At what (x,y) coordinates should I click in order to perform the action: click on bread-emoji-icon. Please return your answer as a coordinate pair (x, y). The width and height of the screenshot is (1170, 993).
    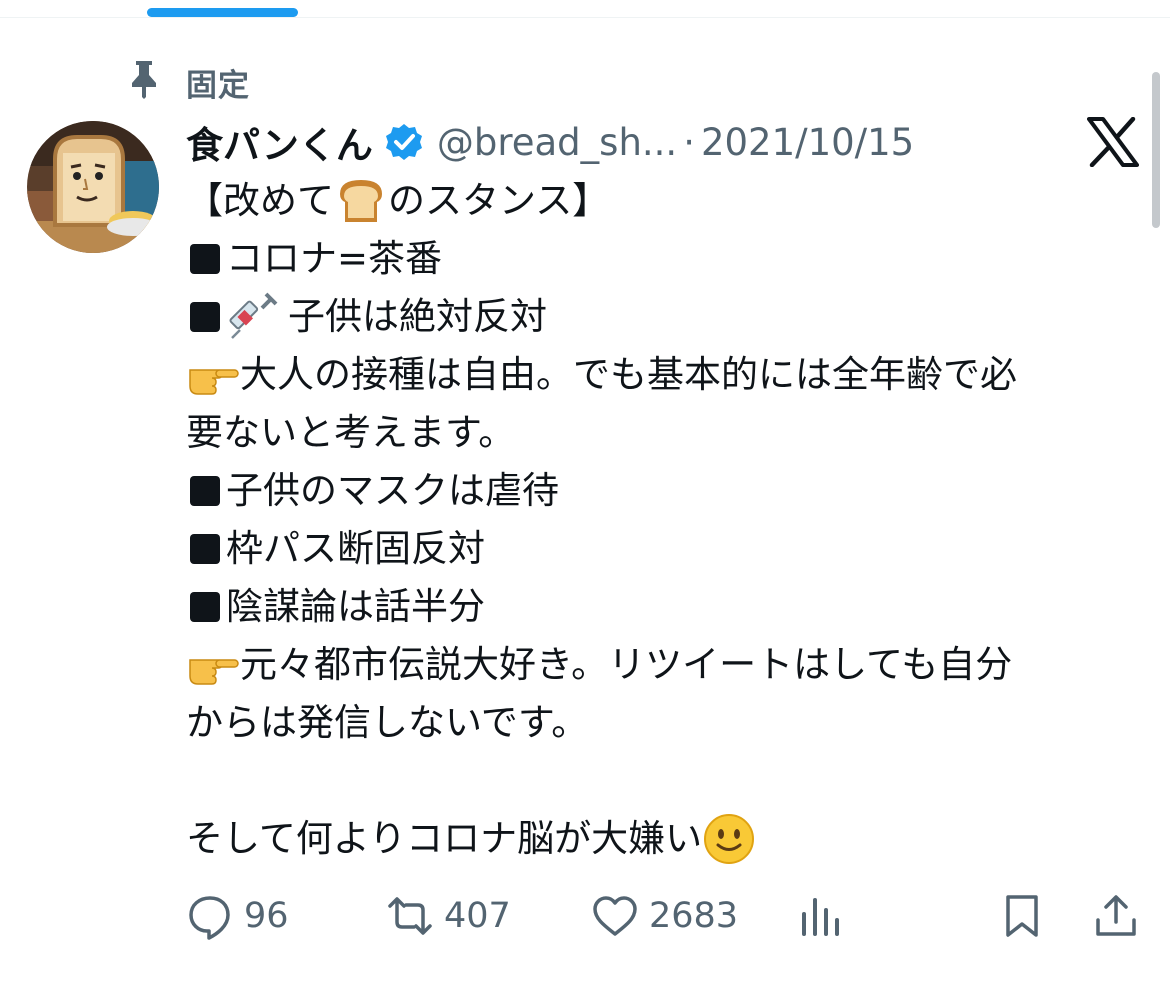
    Looking at the image, I should click on (361, 201).